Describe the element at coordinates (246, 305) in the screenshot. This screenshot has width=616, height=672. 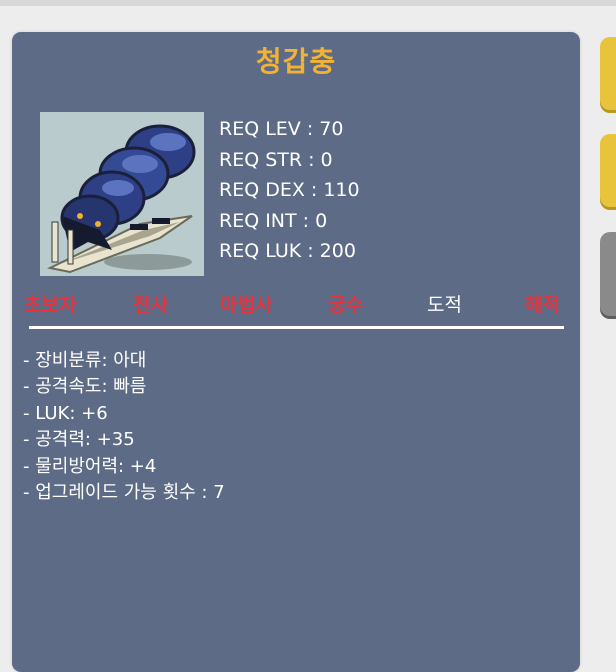
I see `job-magician: 마법사` at that location.